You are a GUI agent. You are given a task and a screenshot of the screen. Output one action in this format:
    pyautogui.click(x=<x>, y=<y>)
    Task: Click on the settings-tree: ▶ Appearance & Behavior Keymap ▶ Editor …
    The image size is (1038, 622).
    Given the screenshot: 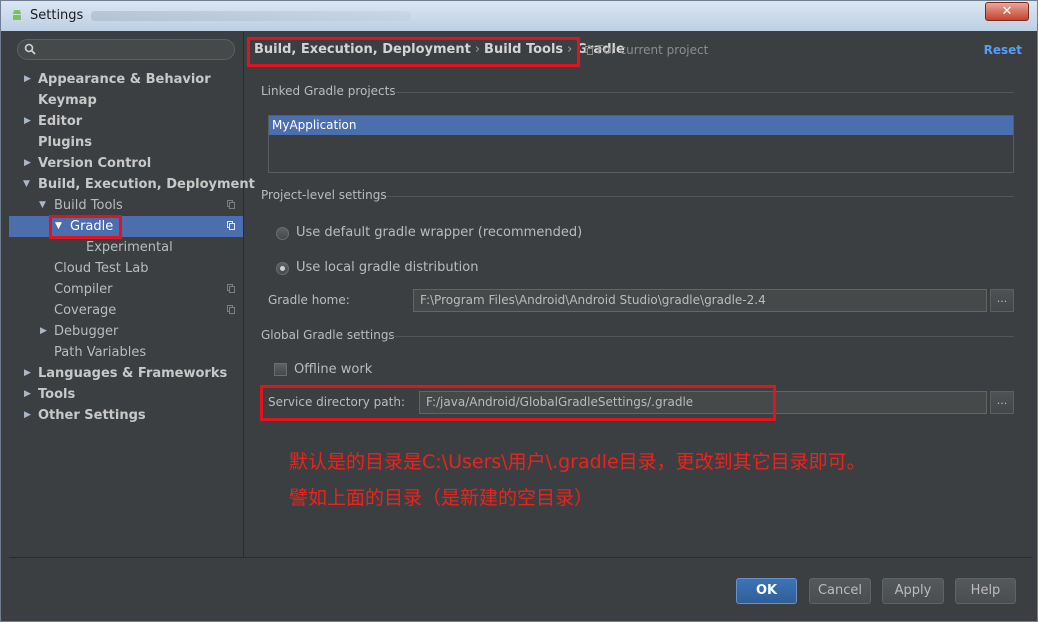 What is the action you would take?
    pyautogui.click(x=132, y=247)
    